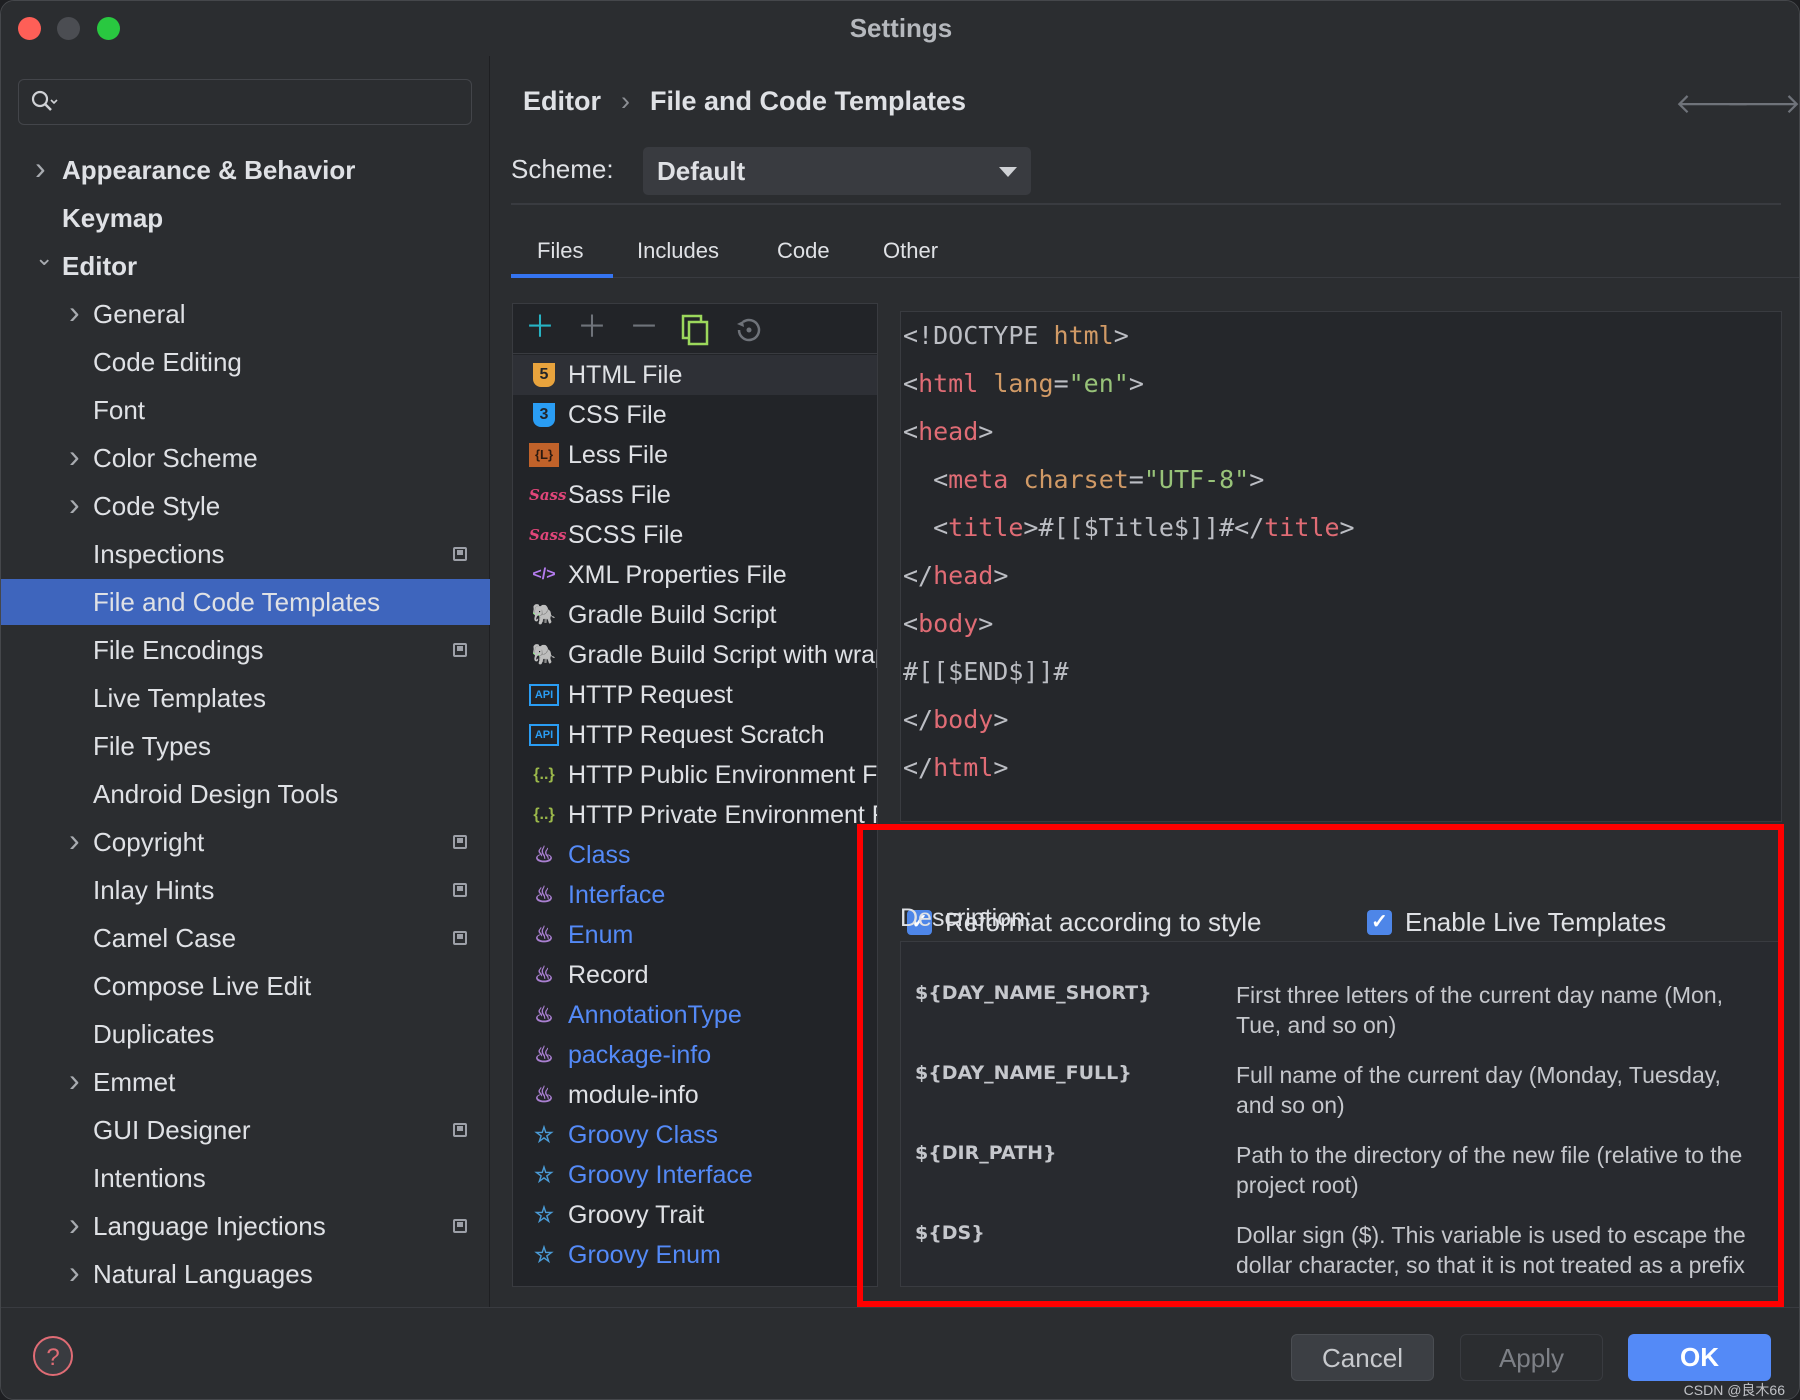 The width and height of the screenshot is (1800, 1400). I want to click on scheme-label: Scheme:, so click(562, 169).